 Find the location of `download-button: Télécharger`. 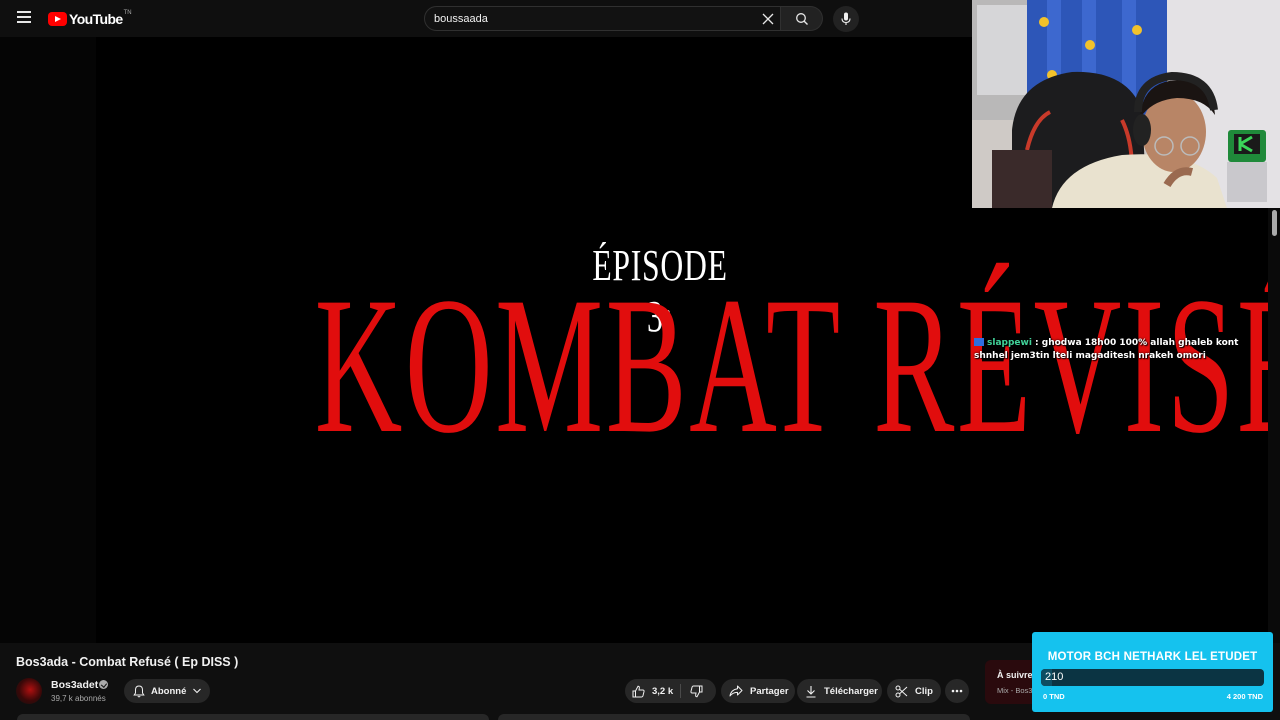

download-button: Télécharger is located at coordinates (839, 691).